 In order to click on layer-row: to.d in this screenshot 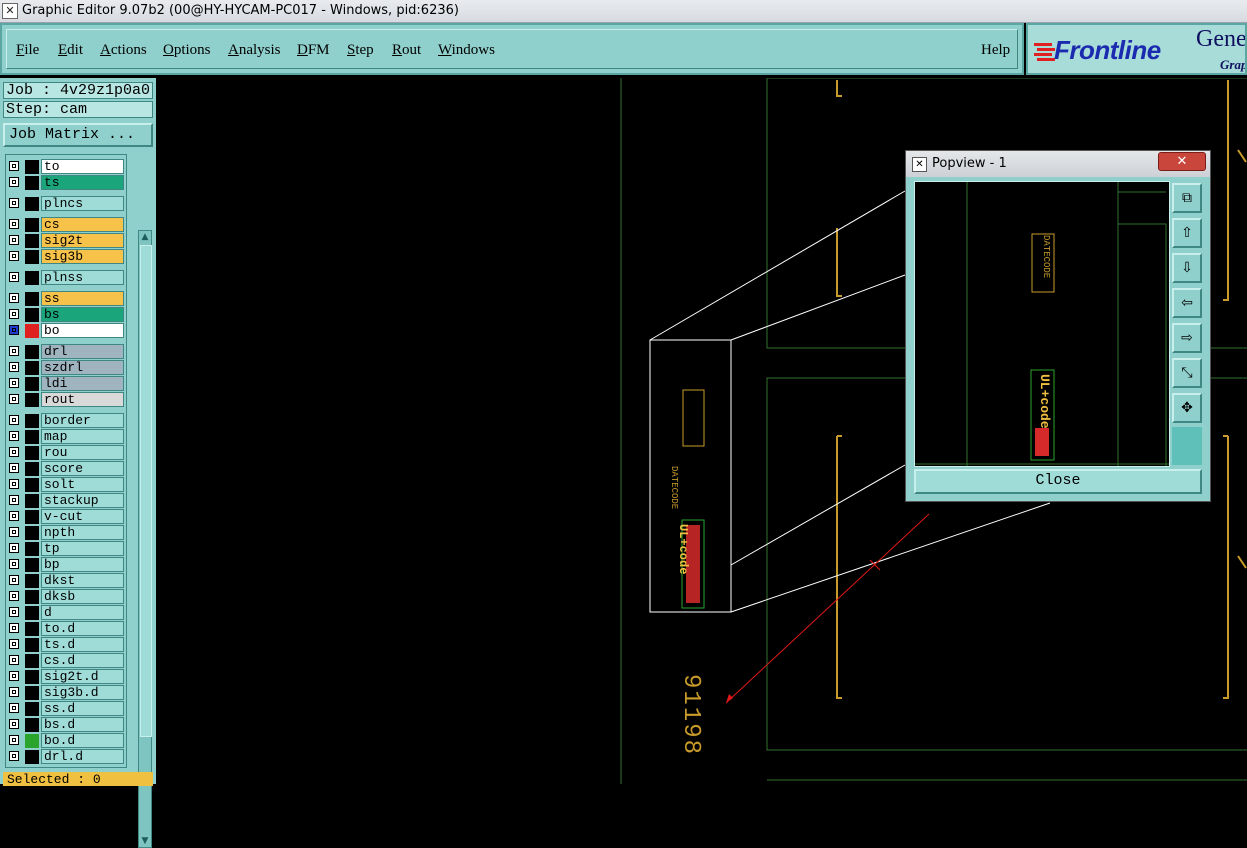, I will do `click(66, 629)`.